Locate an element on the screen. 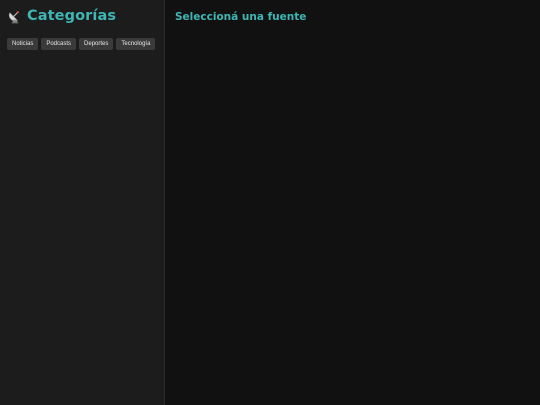  satellite-antenna-icon is located at coordinates (14, 16).